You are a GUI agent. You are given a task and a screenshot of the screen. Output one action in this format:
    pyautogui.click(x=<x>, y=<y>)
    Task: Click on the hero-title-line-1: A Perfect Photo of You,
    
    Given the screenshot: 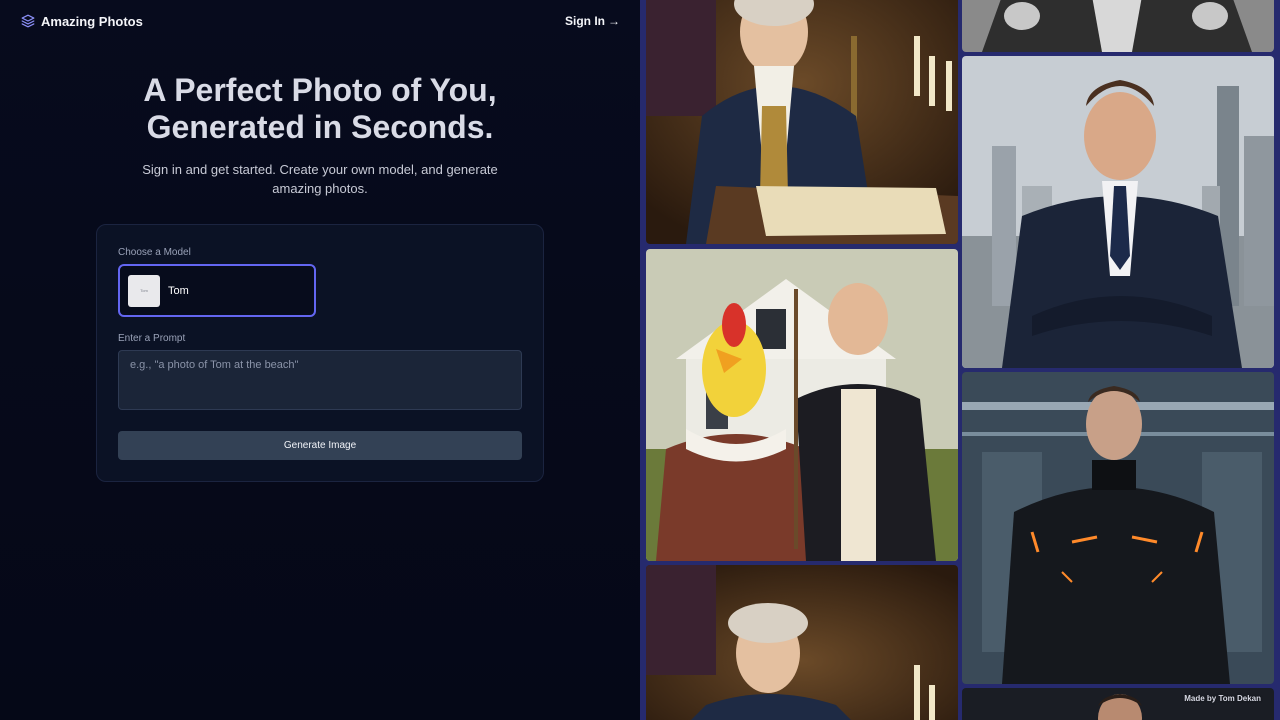 What is the action you would take?
    pyautogui.click(x=320, y=90)
    